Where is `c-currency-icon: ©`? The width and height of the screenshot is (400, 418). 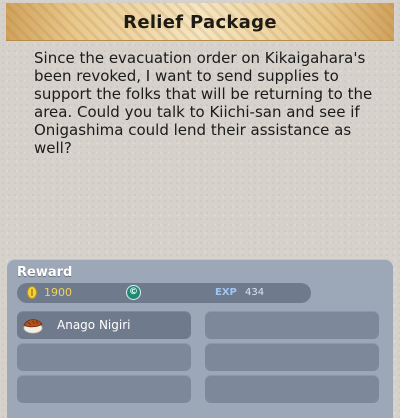
c-currency-icon: © is located at coordinates (133, 292).